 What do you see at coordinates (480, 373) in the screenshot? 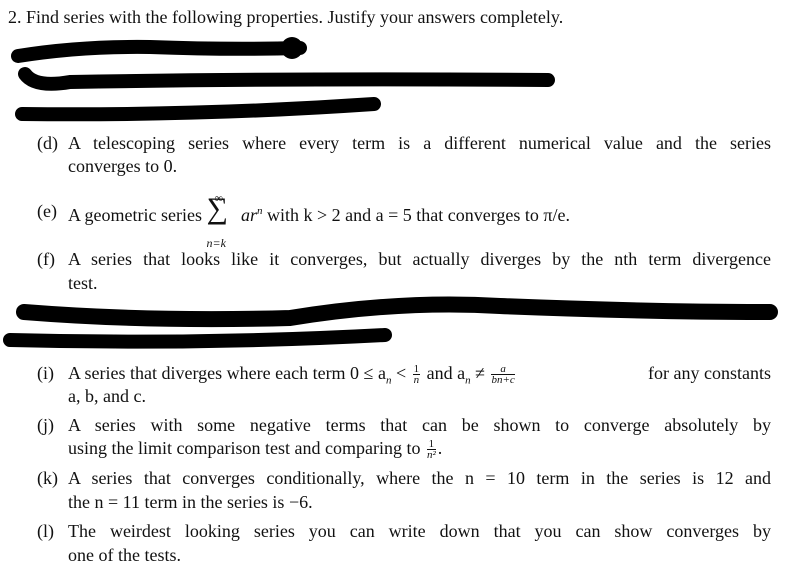
I see `not-equal: ≠` at bounding box center [480, 373].